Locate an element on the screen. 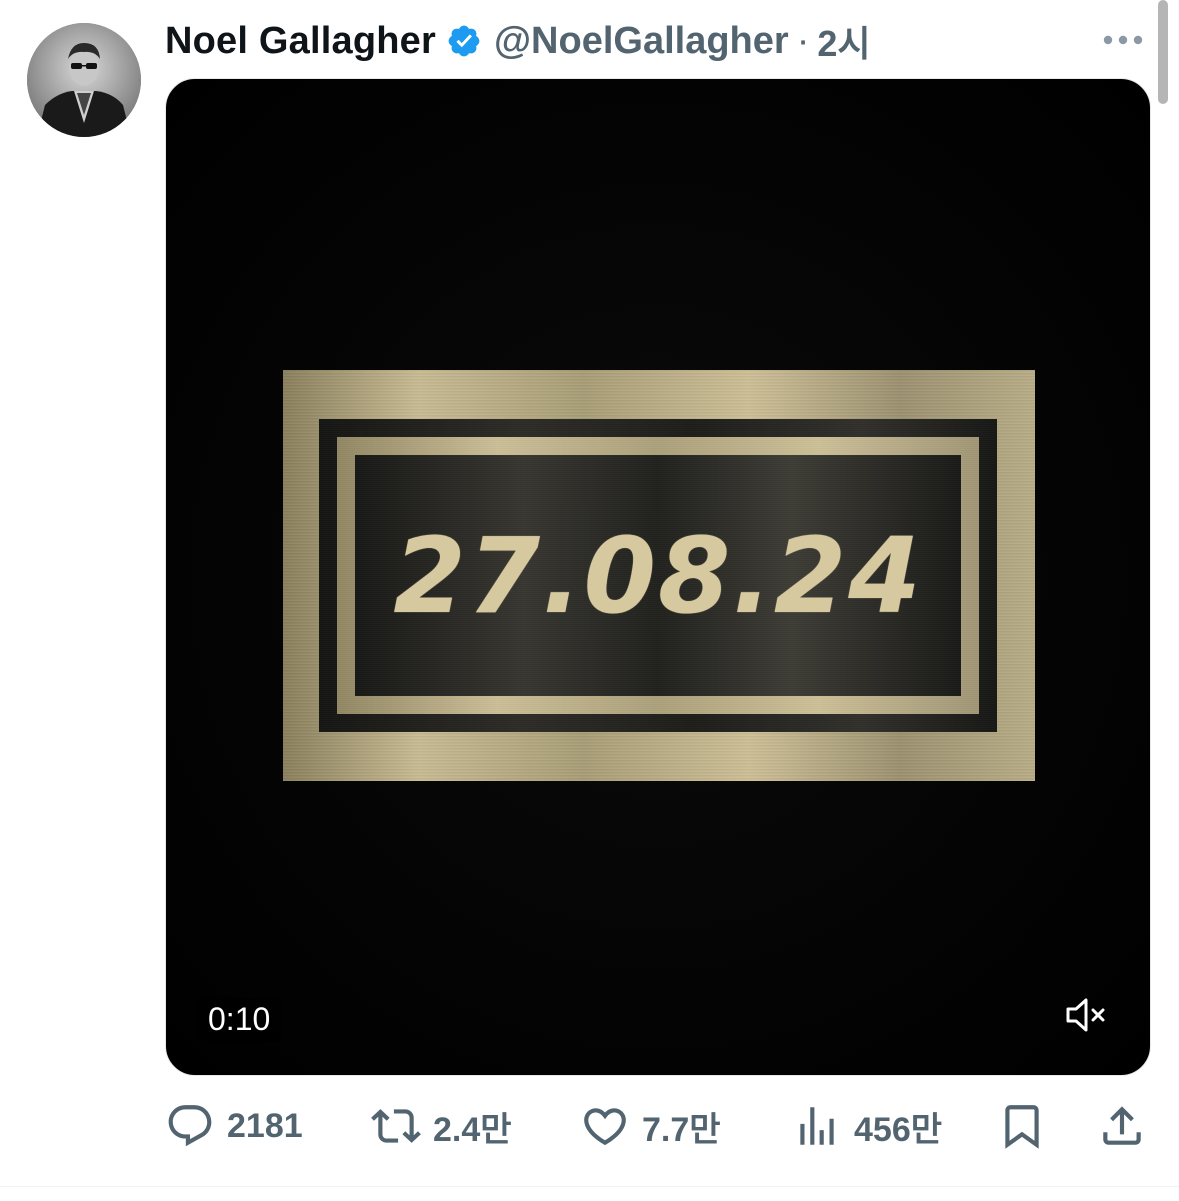 The image size is (1179, 1201). verified-badge-icon is located at coordinates (464, 41).